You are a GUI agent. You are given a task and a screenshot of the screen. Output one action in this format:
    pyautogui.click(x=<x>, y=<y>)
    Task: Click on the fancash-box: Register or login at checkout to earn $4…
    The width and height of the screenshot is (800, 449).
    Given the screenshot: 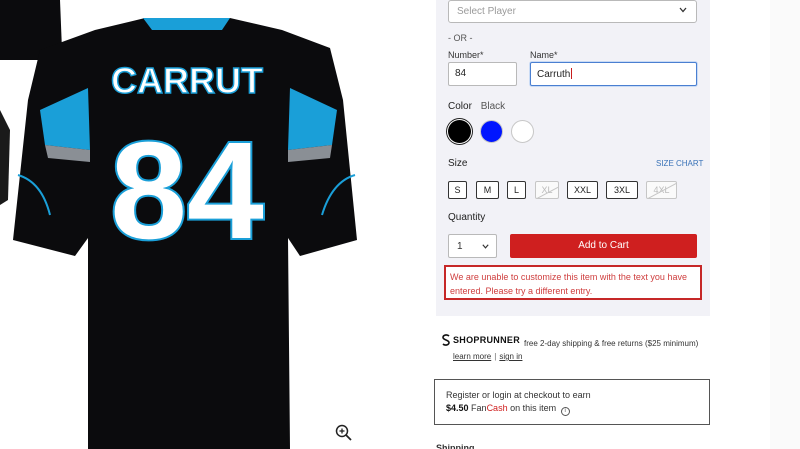 What is the action you would take?
    pyautogui.click(x=572, y=402)
    